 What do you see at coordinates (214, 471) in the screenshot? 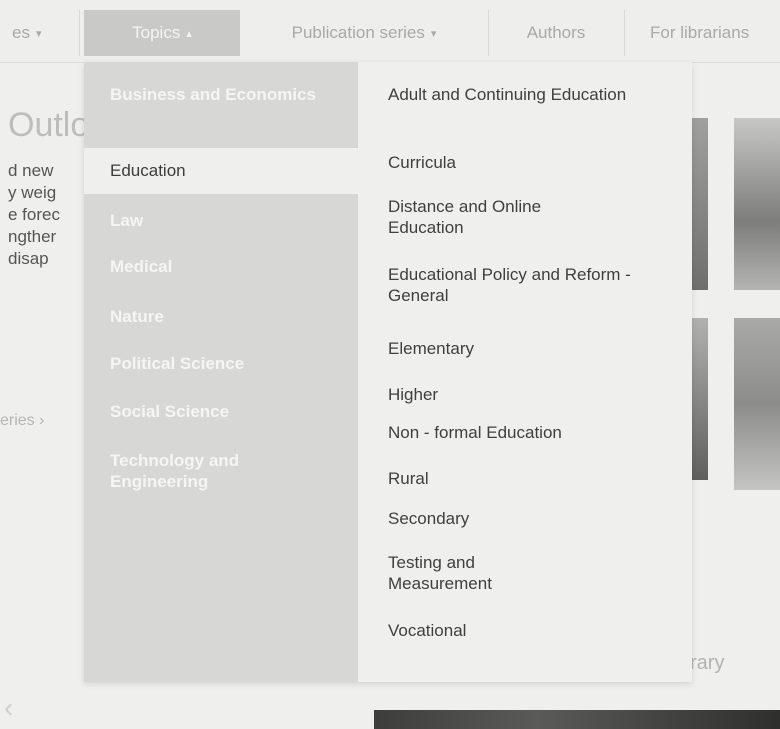
I see `topic-technology-and-engineering: Technology and Engineering` at bounding box center [214, 471].